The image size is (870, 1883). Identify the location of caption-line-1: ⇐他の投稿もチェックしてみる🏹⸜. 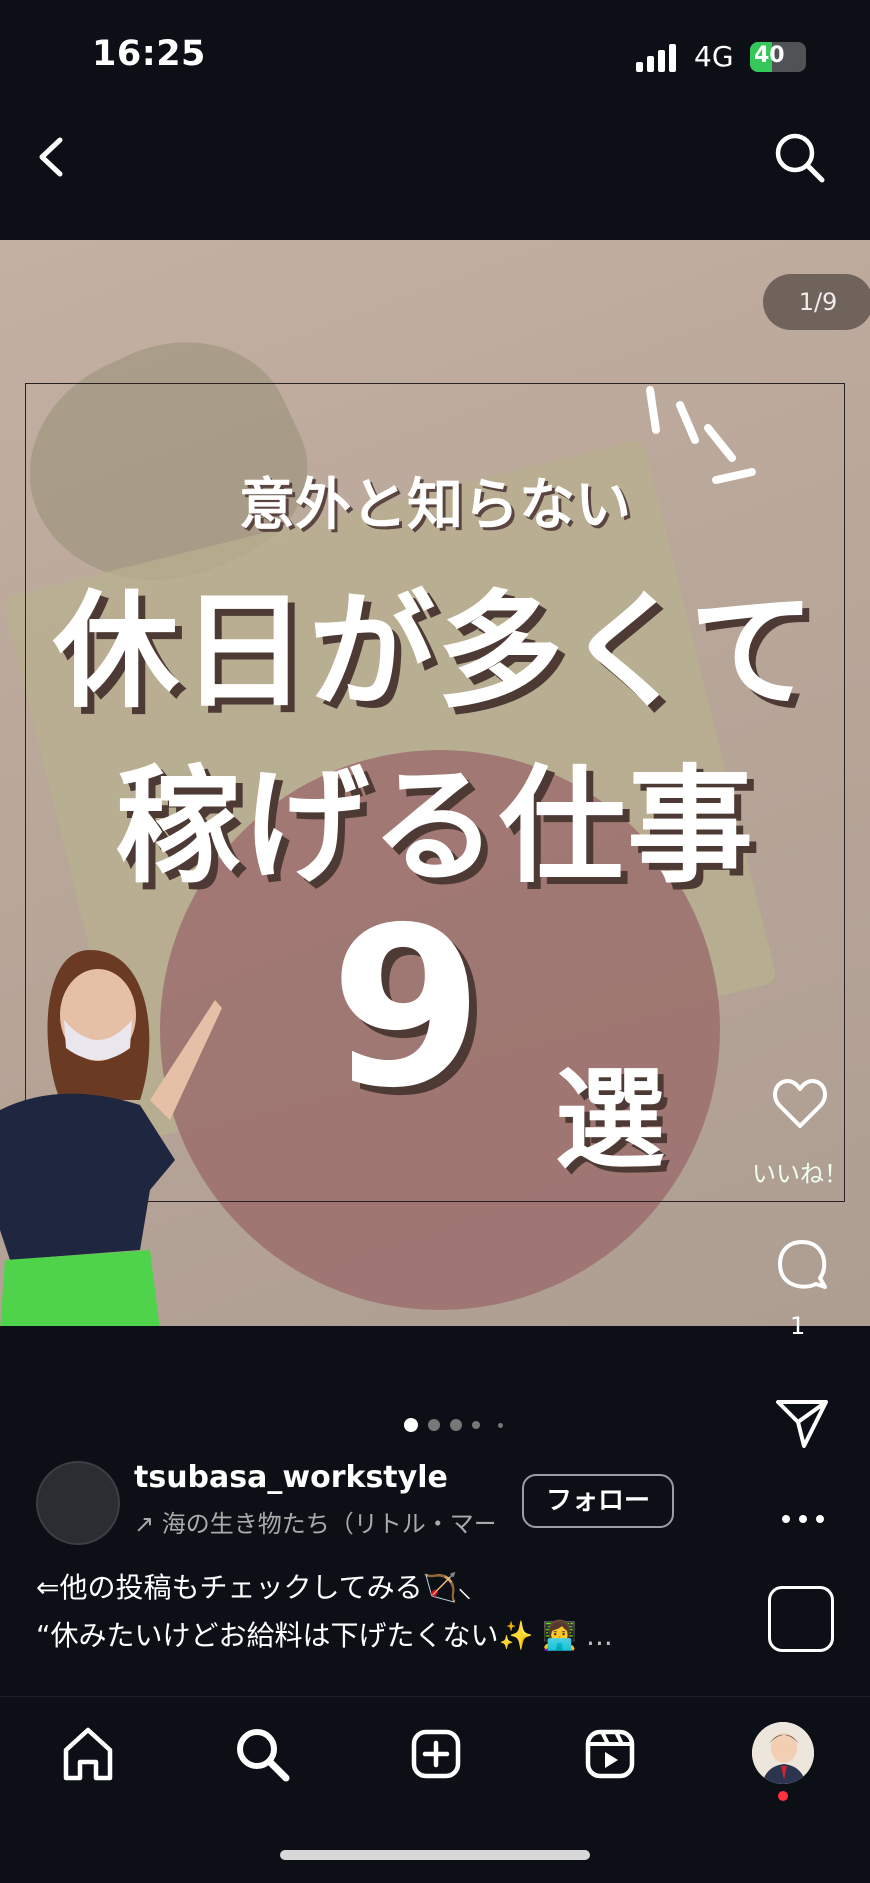
(254, 1587).